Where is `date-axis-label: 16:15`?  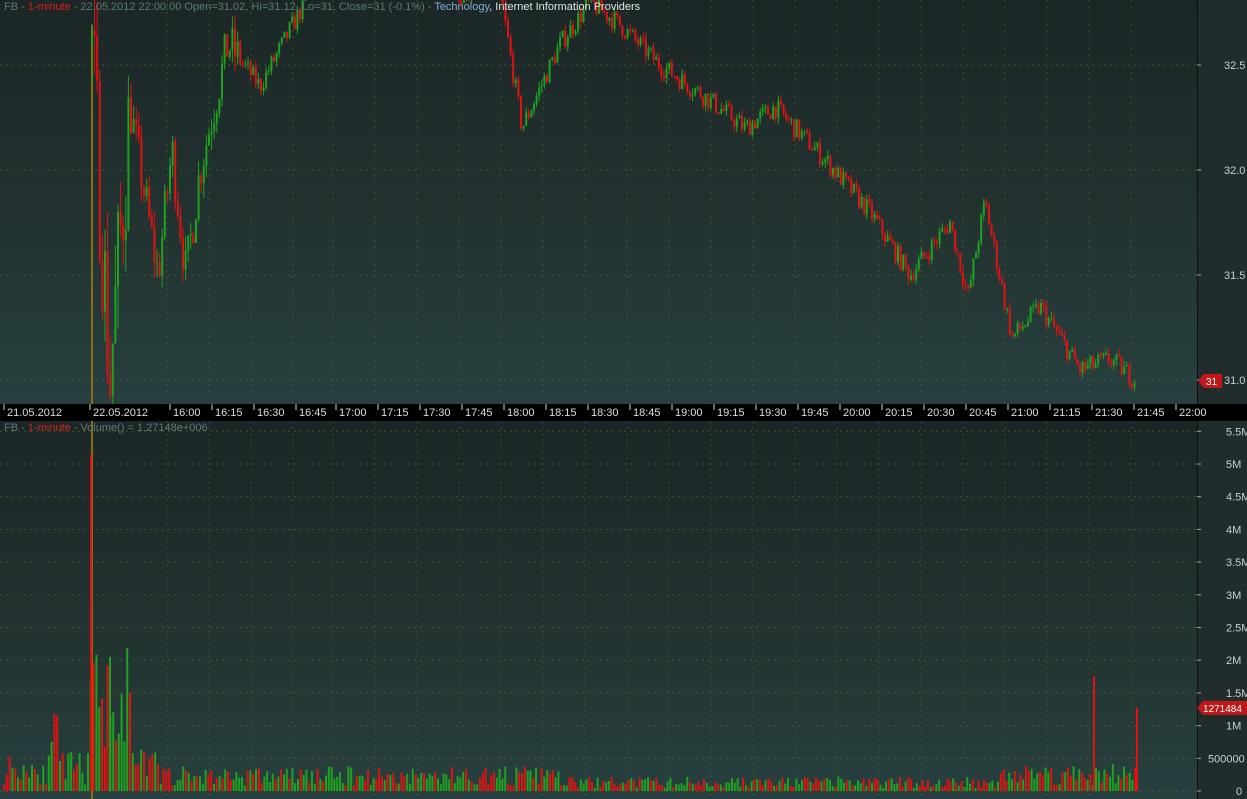 date-axis-label: 16:15 is located at coordinates (229, 413).